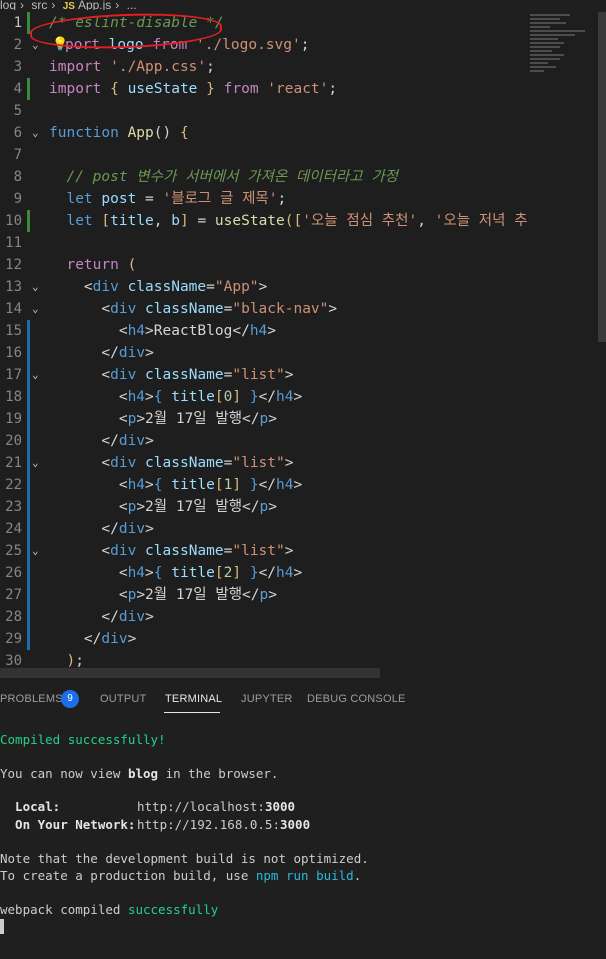  What do you see at coordinates (265, 331) in the screenshot?
I see `code-line: 15 <h4>ReactBlog</h4>` at bounding box center [265, 331].